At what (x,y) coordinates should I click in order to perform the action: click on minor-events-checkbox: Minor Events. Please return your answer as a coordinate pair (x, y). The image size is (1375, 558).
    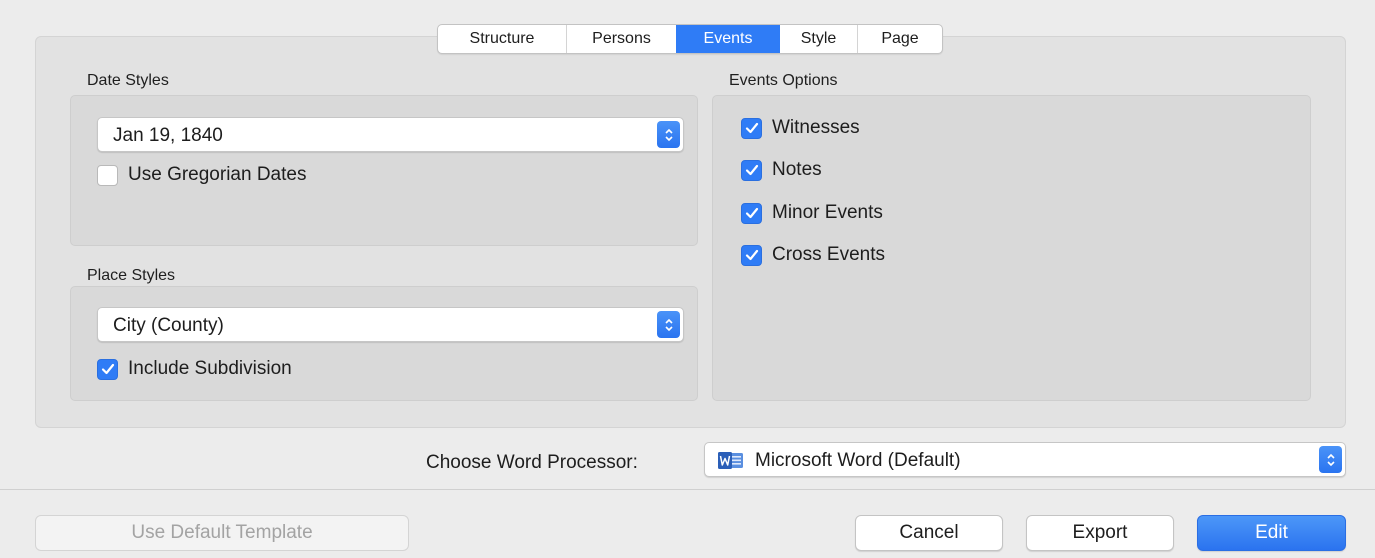
    Looking at the image, I should click on (812, 213).